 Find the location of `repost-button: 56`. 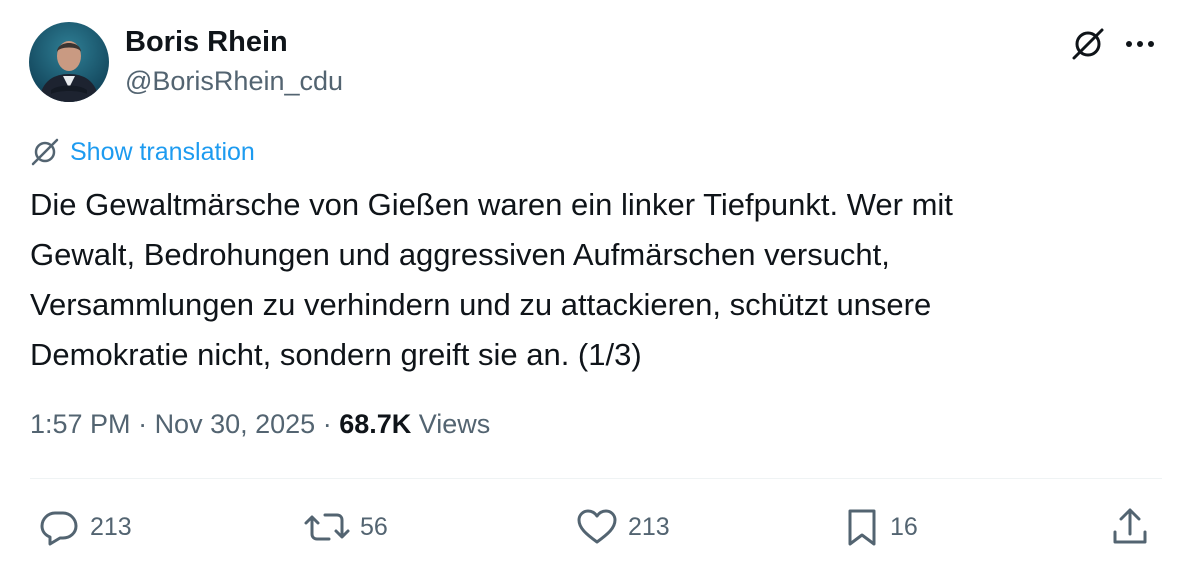

repost-button: 56 is located at coordinates (345, 527).